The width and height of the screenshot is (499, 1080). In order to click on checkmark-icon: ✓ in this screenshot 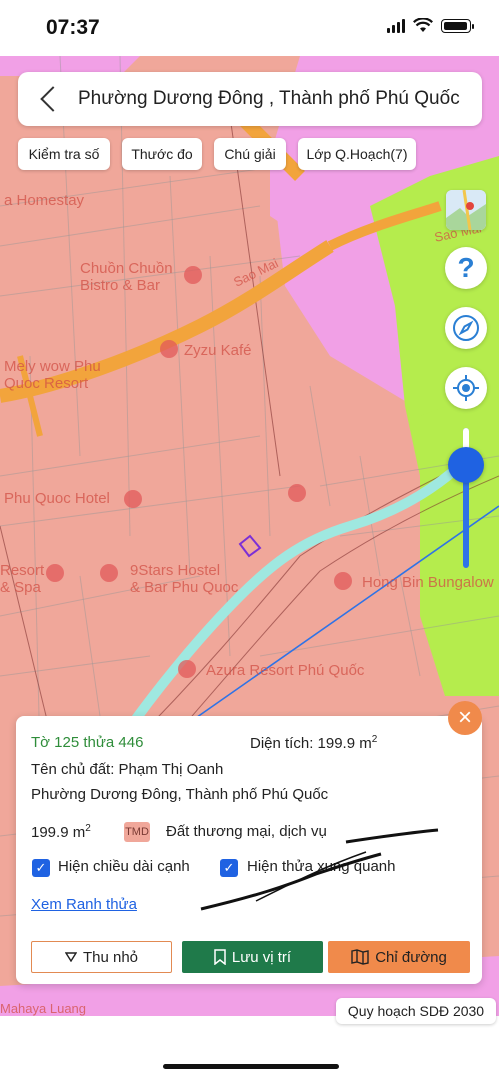, I will do `click(41, 867)`.